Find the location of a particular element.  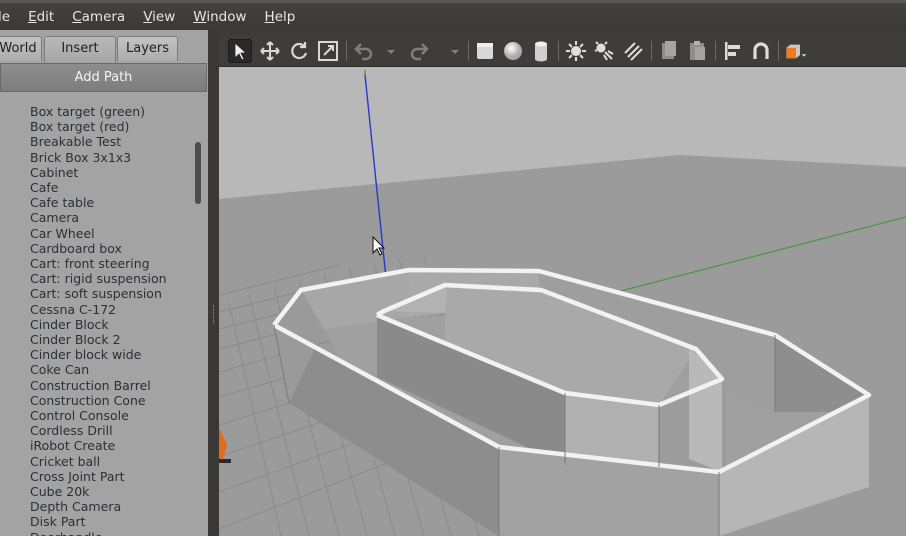

tab-world: World is located at coordinates (21, 48).